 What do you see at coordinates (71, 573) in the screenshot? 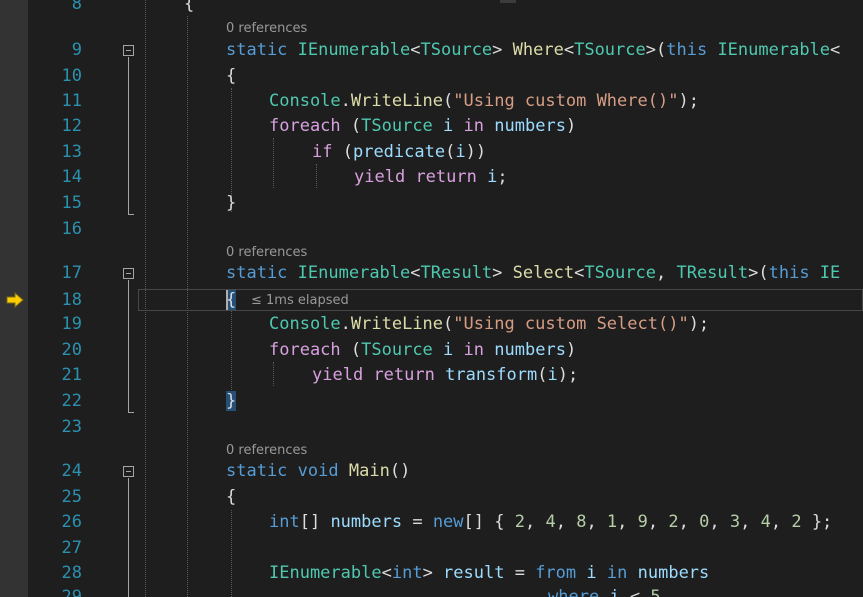
I see `line-number: 28` at bounding box center [71, 573].